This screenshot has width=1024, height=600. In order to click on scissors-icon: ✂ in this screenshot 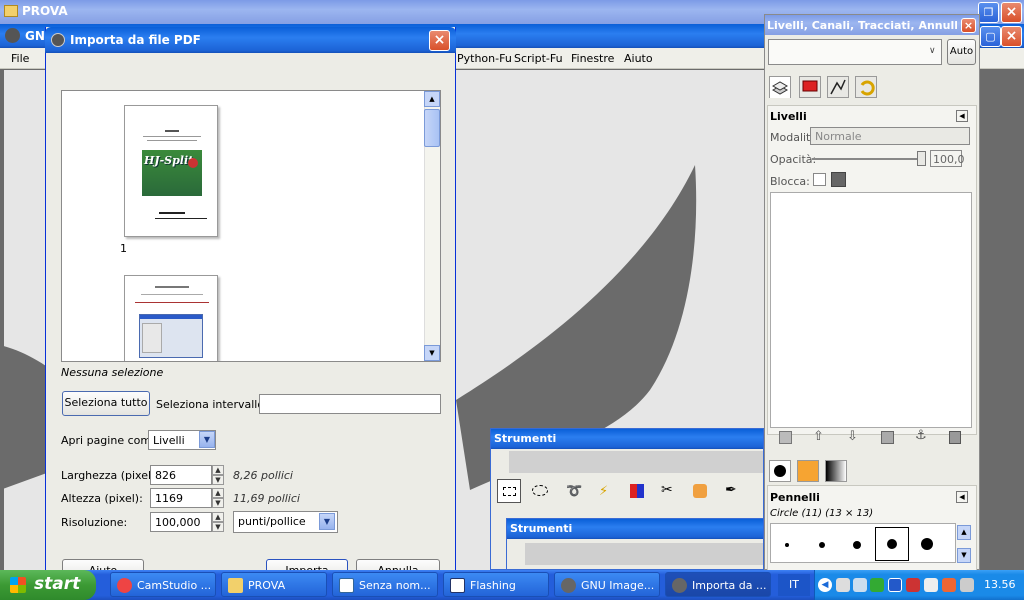, I will do `click(667, 490)`.